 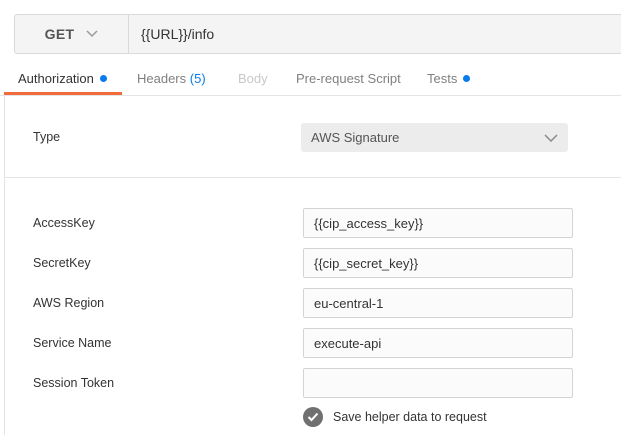 What do you see at coordinates (59, 34) in the screenshot?
I see `method-label: GET` at bounding box center [59, 34].